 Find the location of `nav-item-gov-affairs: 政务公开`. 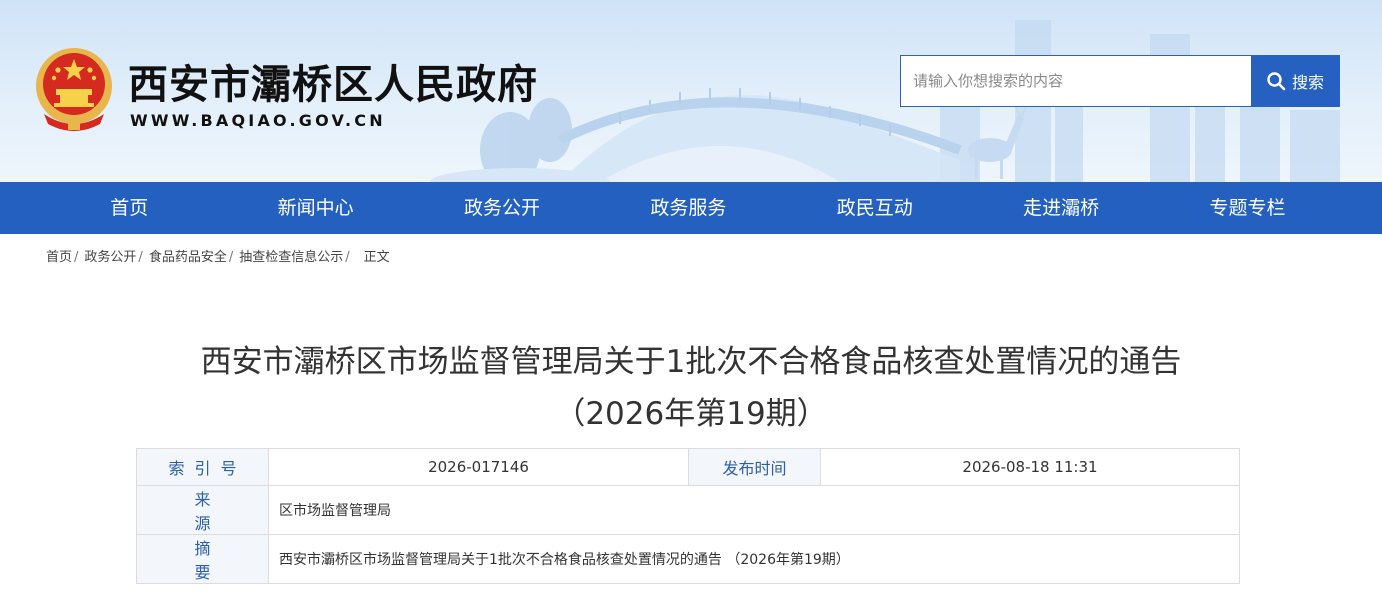

nav-item-gov-affairs: 政务公开 is located at coordinates (502, 208).